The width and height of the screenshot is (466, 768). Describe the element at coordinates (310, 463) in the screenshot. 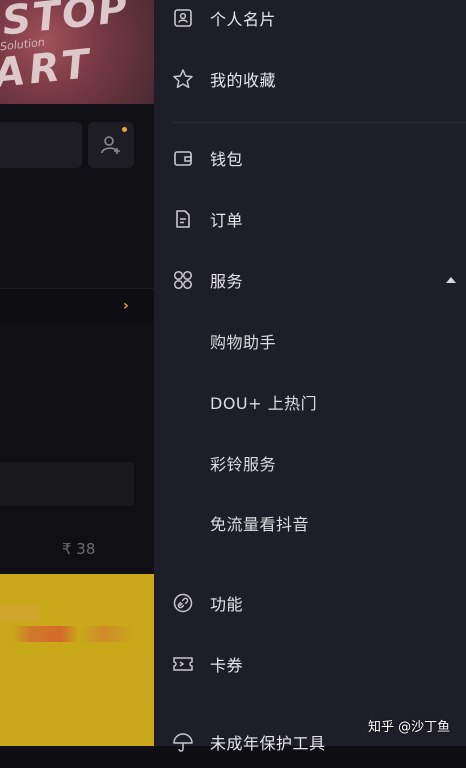

I see `submenu-item-ringtone-service: 彩铃服务` at that location.